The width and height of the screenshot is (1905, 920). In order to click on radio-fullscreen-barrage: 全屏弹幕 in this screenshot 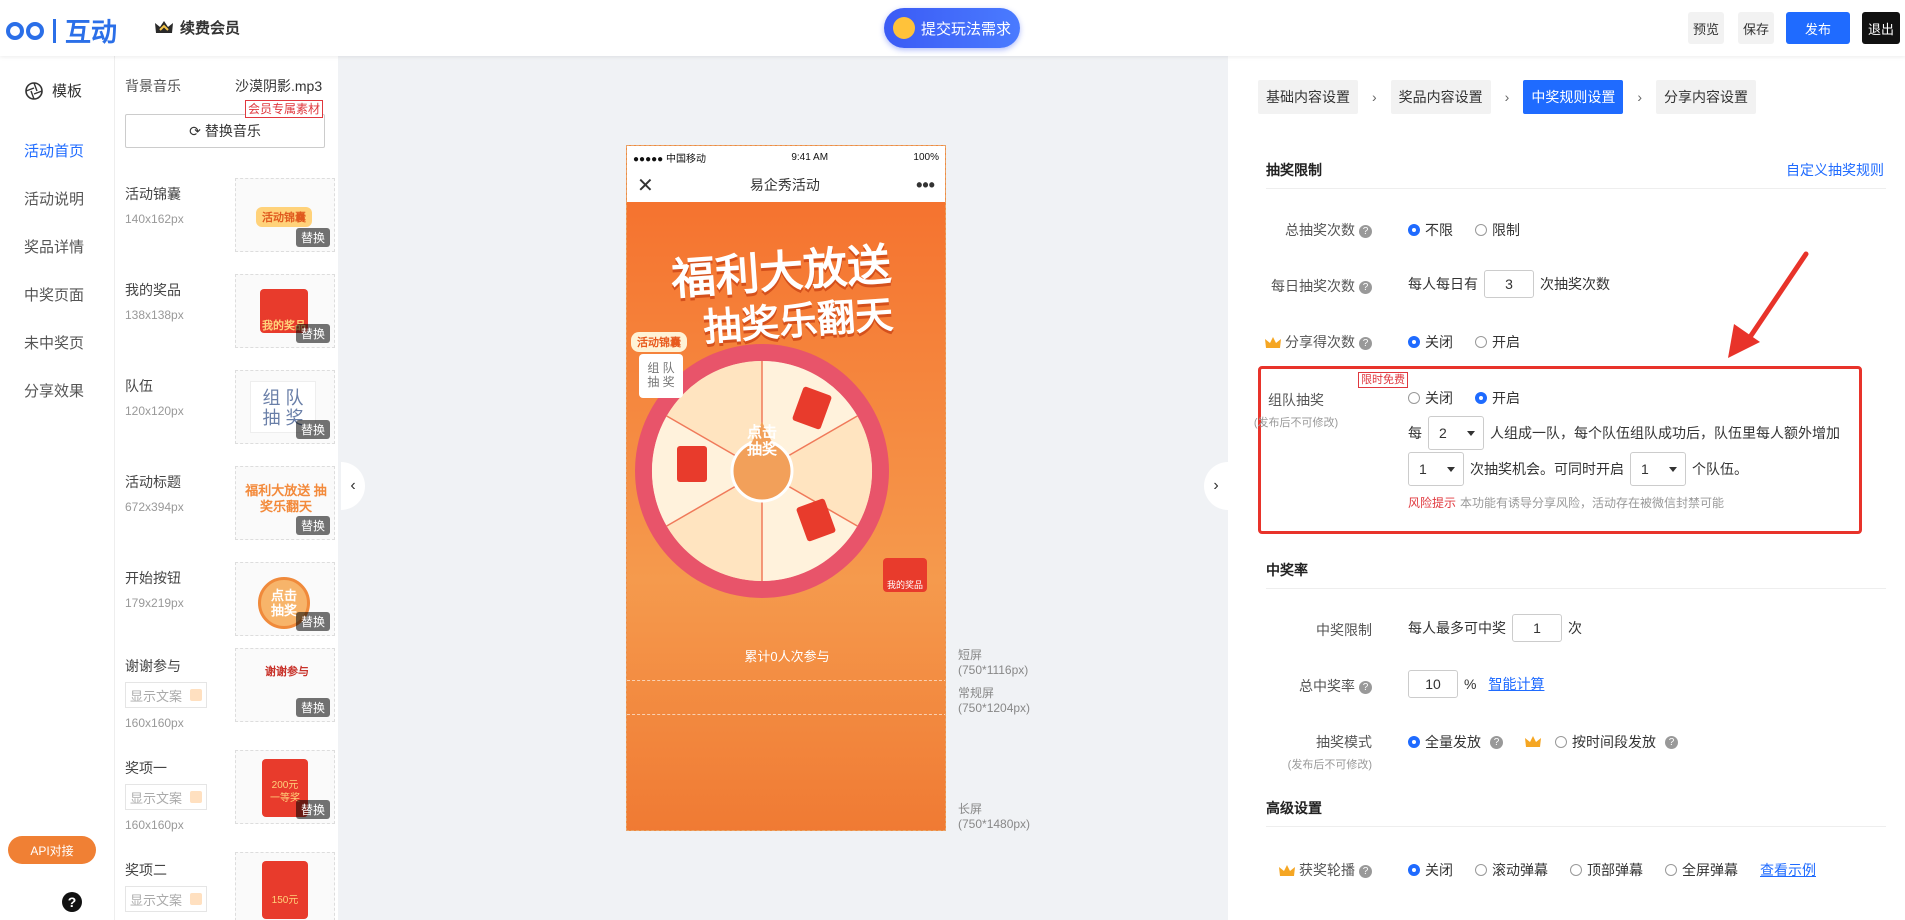, I will do `click(1701, 870)`.